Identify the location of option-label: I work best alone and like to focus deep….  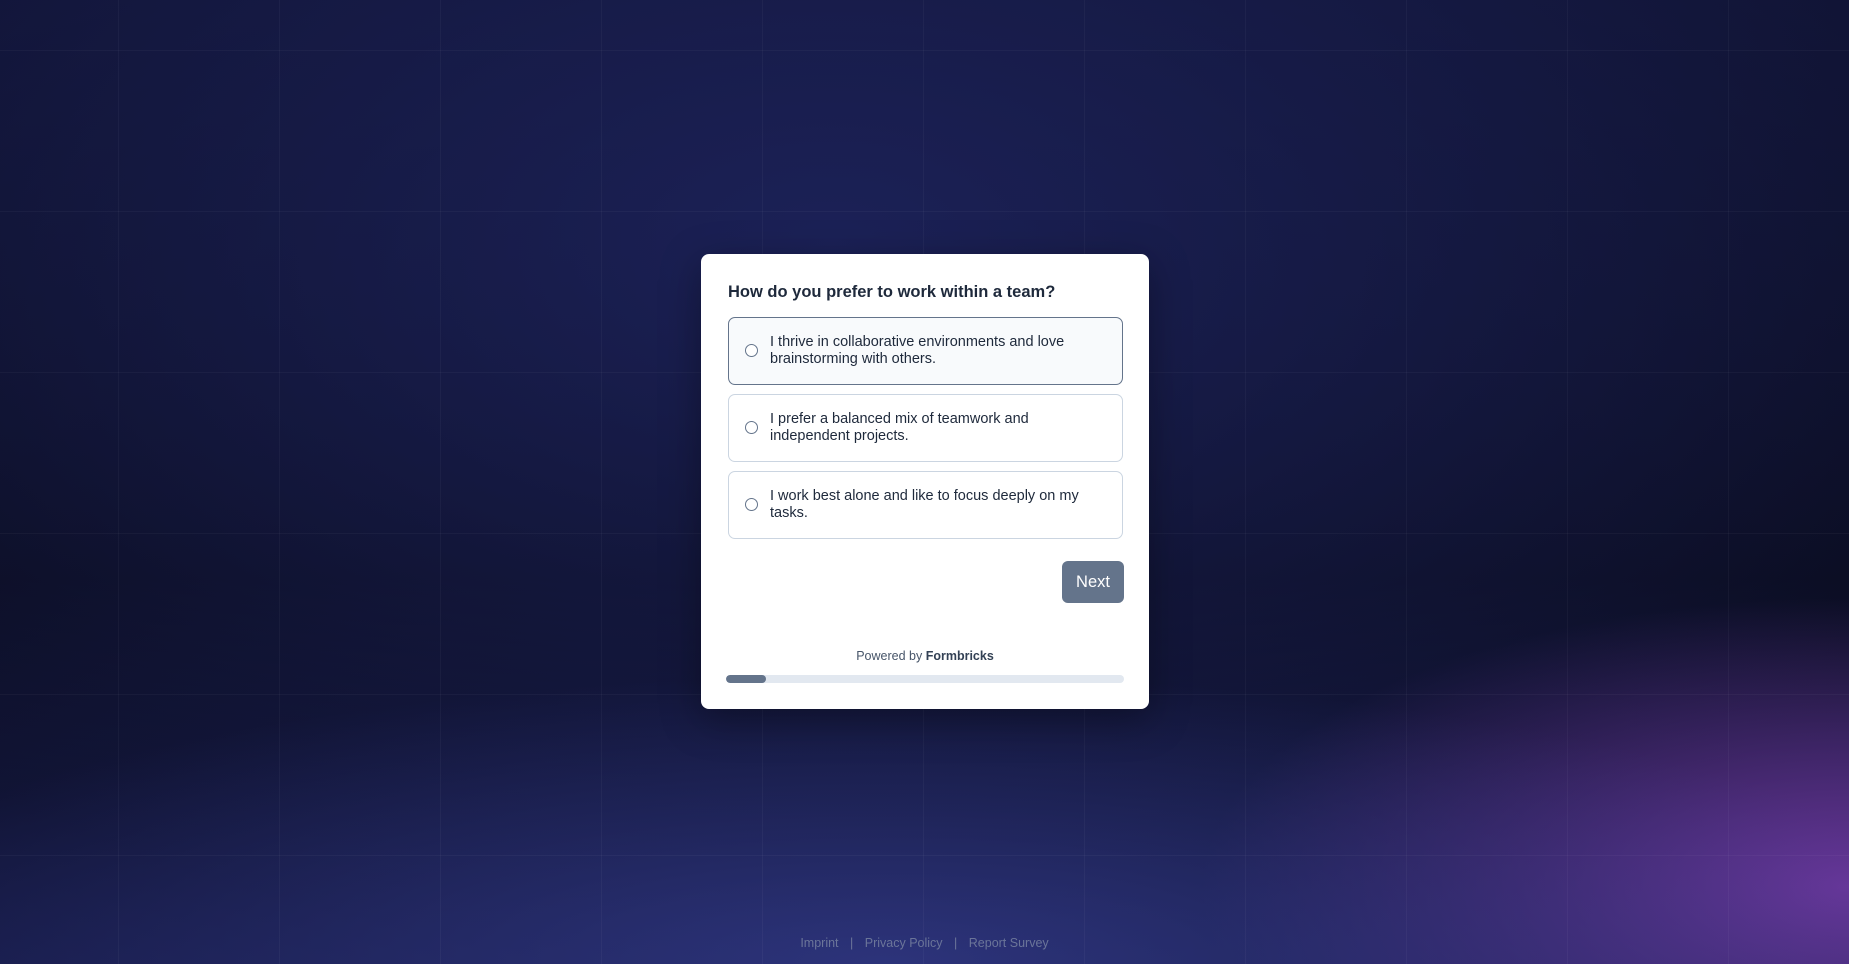
(924, 504).